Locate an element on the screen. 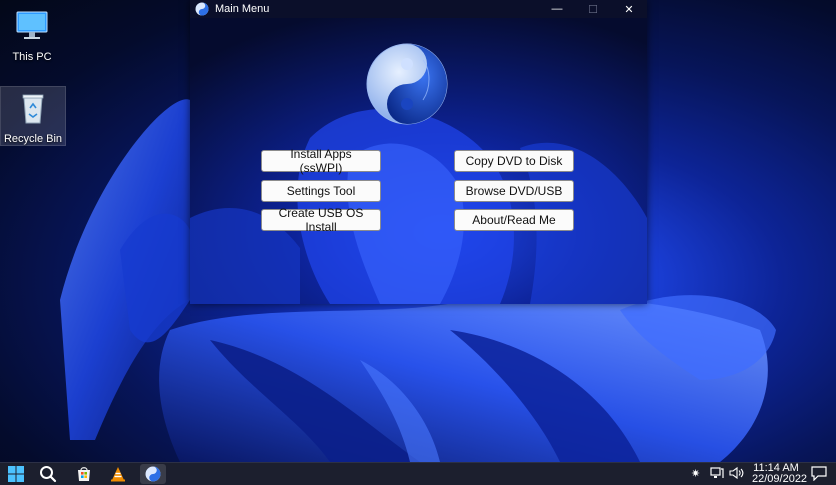  browse-dvd-button: Browse DVD/USB is located at coordinates (514, 191).